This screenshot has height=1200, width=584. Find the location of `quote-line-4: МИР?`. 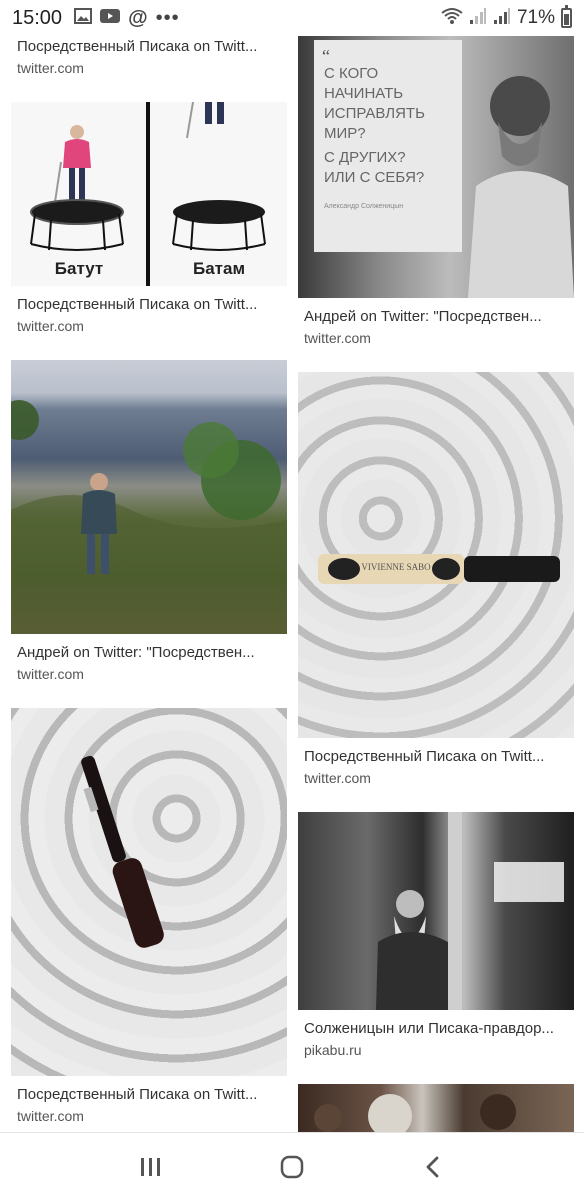

quote-line-4: МИР? is located at coordinates (345, 133).